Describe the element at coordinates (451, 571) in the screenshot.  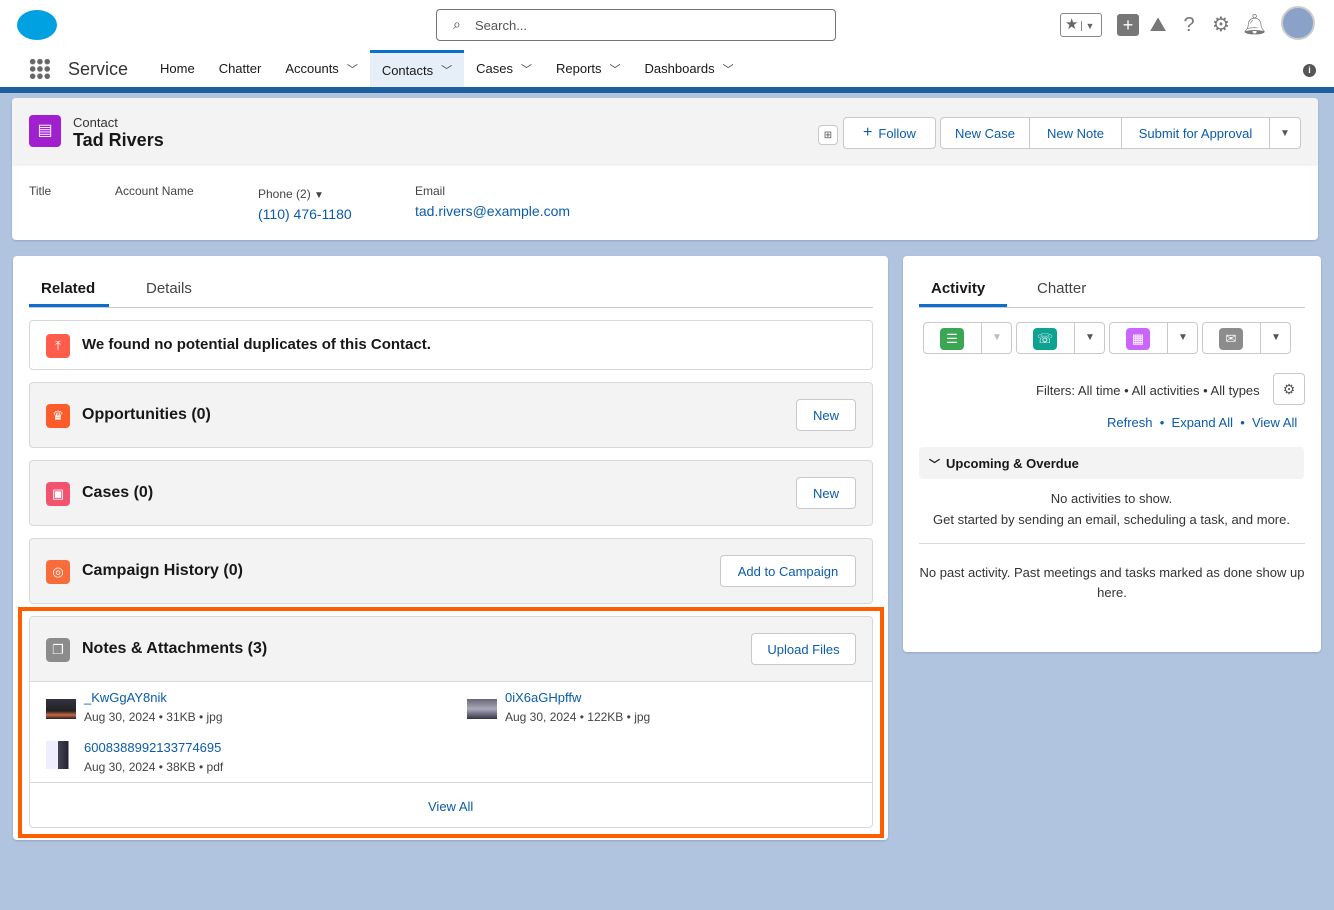
I see `campaign-history-card: ◎ Campaign History (0) Add to Campaign` at that location.